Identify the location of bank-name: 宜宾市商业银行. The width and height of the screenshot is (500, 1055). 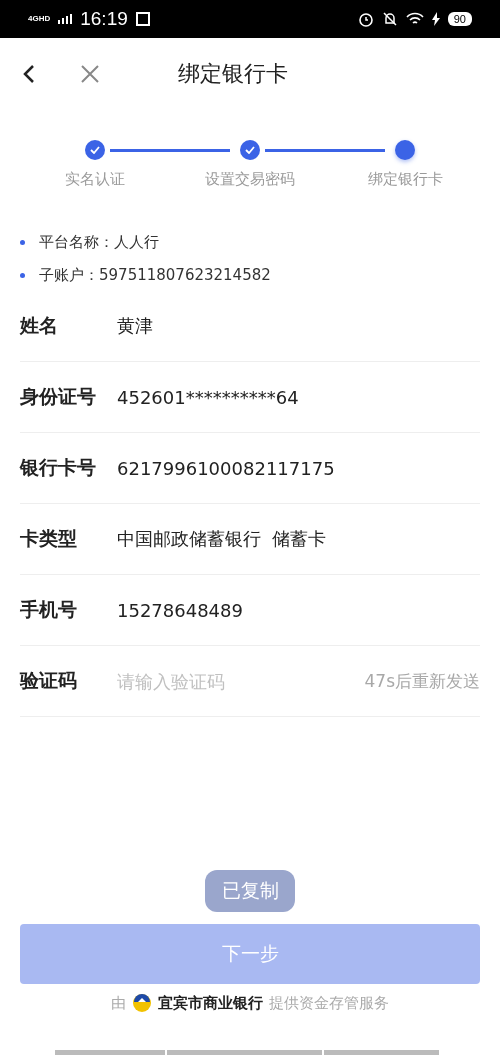
(210, 1003).